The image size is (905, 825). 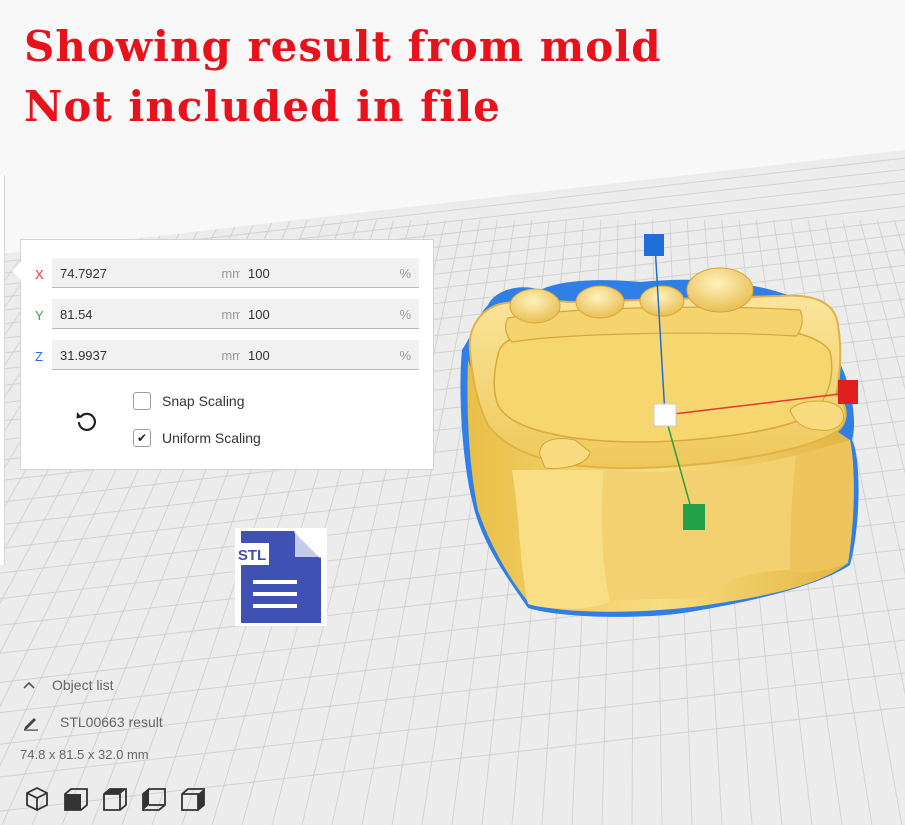 I want to click on uniform-scaling-checkbox: ✔, so click(x=142, y=438).